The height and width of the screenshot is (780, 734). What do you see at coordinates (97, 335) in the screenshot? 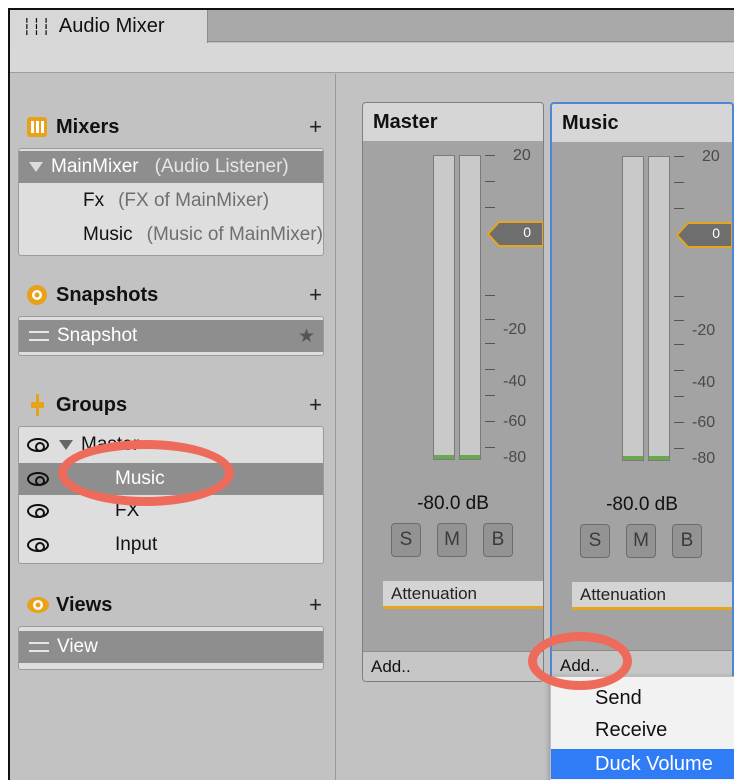
I see `snapshot-name: Snapshot` at bounding box center [97, 335].